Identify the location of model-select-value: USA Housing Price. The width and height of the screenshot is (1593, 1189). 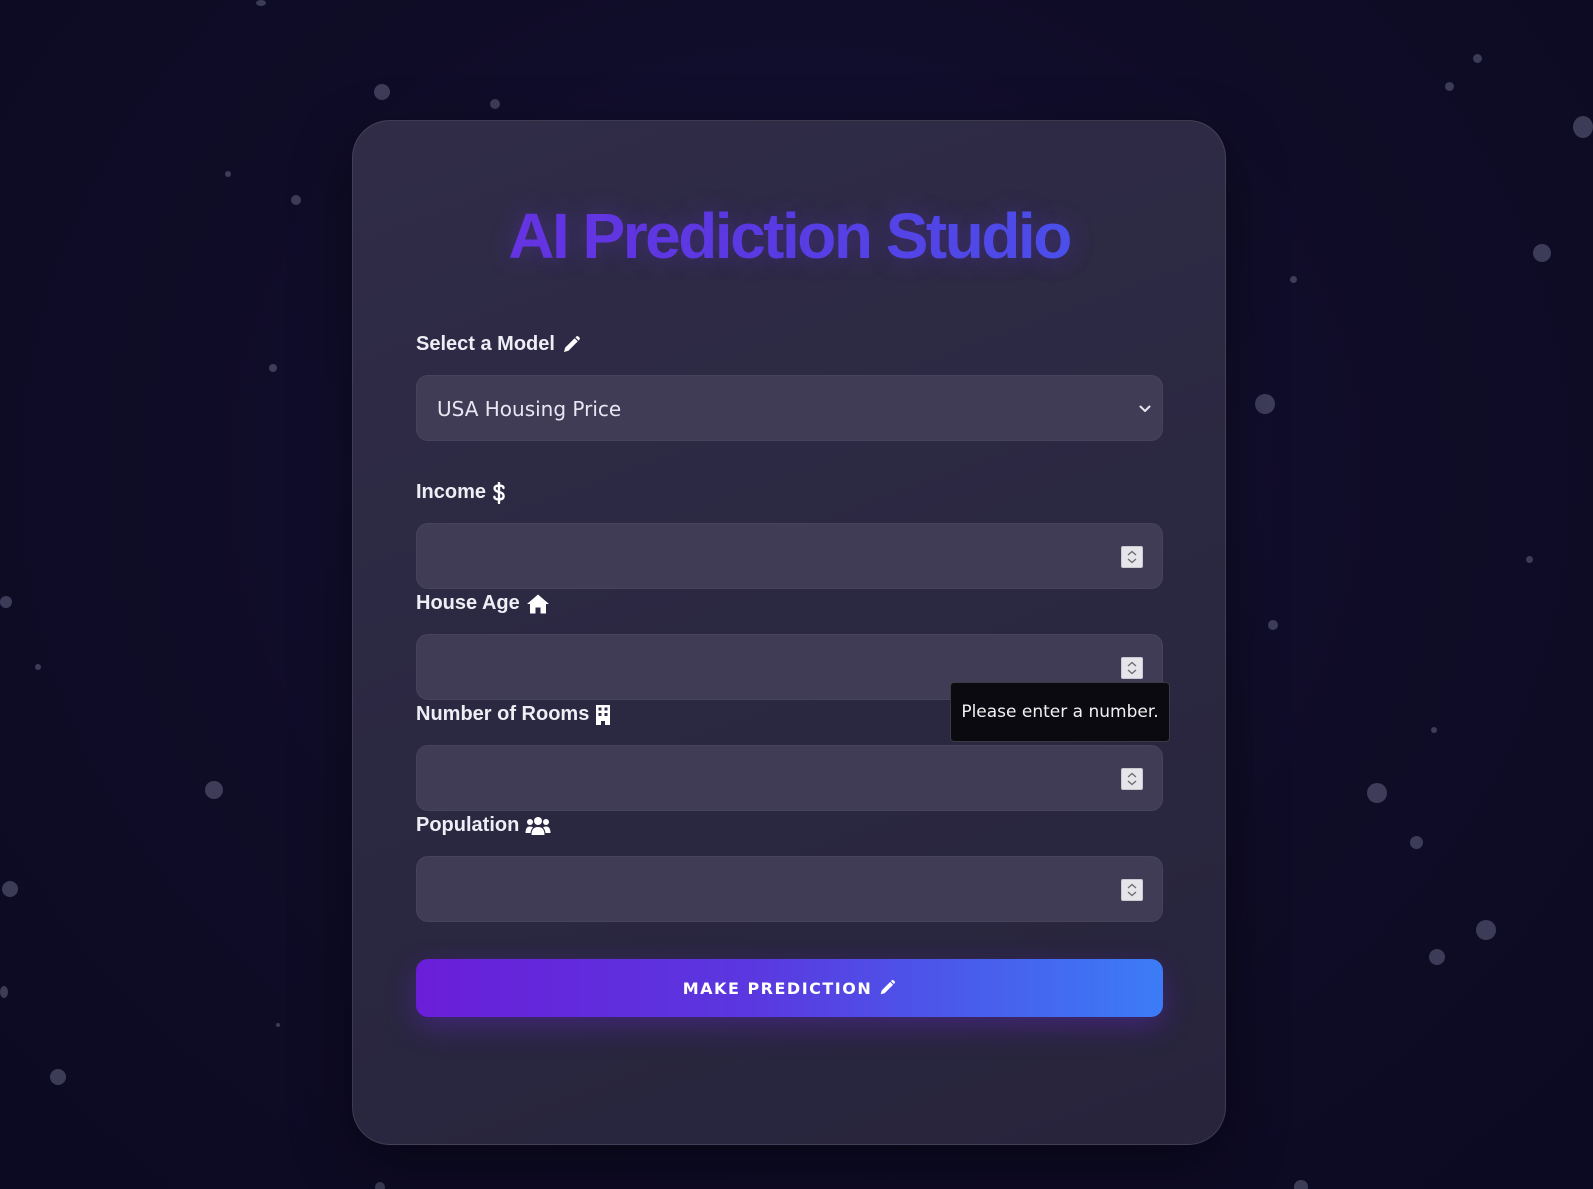
(529, 409).